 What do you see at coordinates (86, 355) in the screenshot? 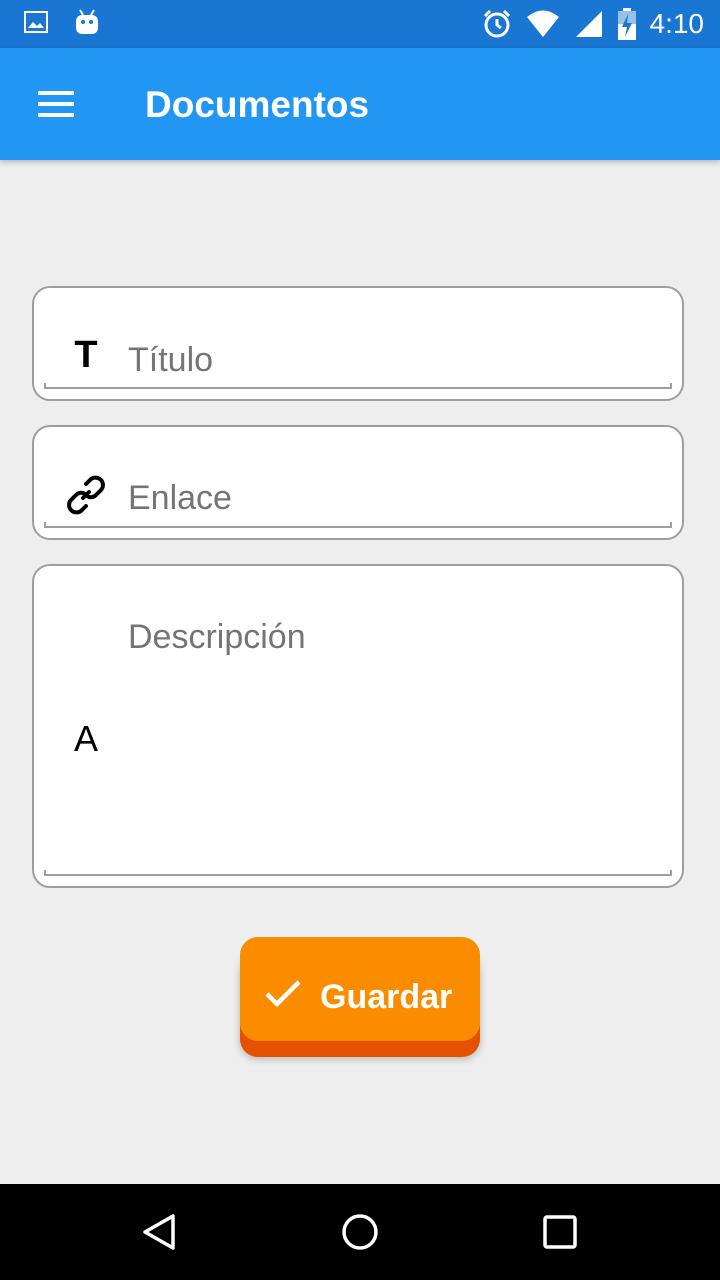
I see `title-text-icon: T` at bounding box center [86, 355].